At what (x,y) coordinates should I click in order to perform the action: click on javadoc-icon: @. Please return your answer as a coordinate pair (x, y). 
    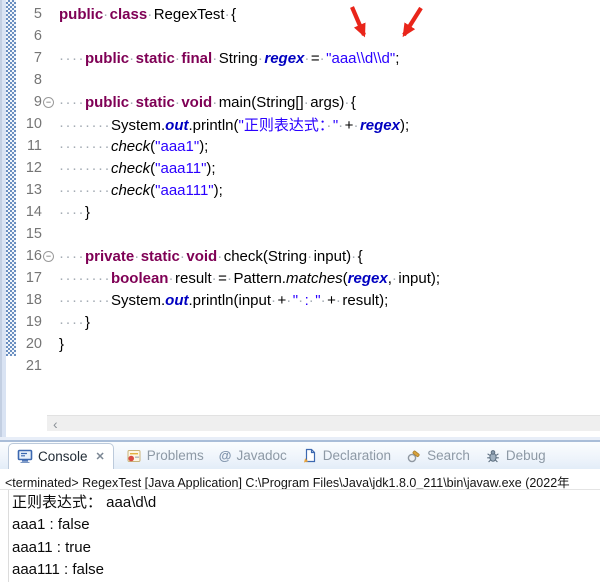
    Looking at the image, I should click on (225, 455).